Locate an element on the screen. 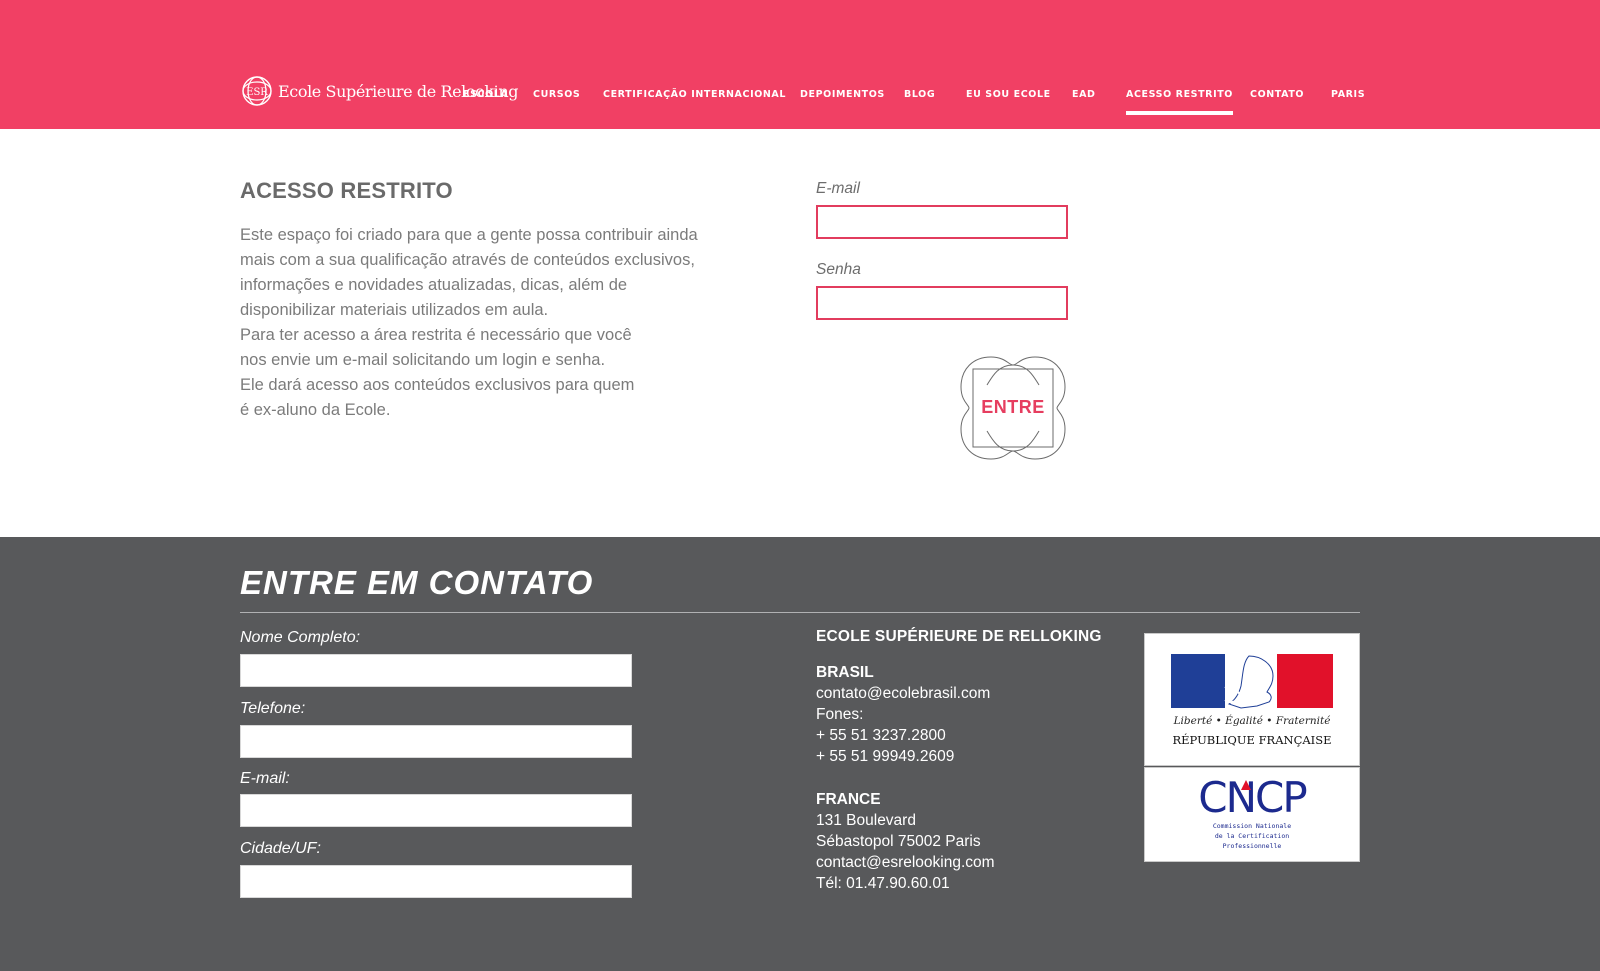  nav-item-paris: PARIS is located at coordinates (1348, 94).